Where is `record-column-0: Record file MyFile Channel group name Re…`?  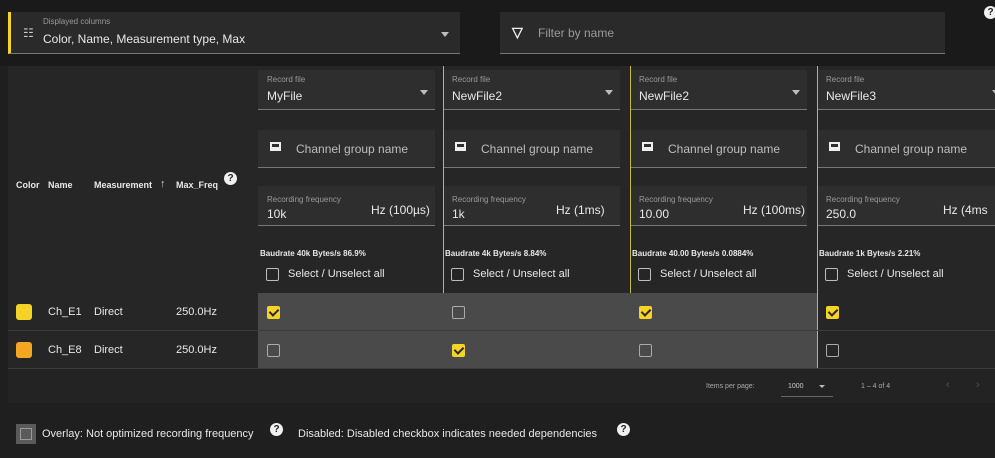 record-column-0: Record file MyFile Channel group name Re… is located at coordinates (350, 178).